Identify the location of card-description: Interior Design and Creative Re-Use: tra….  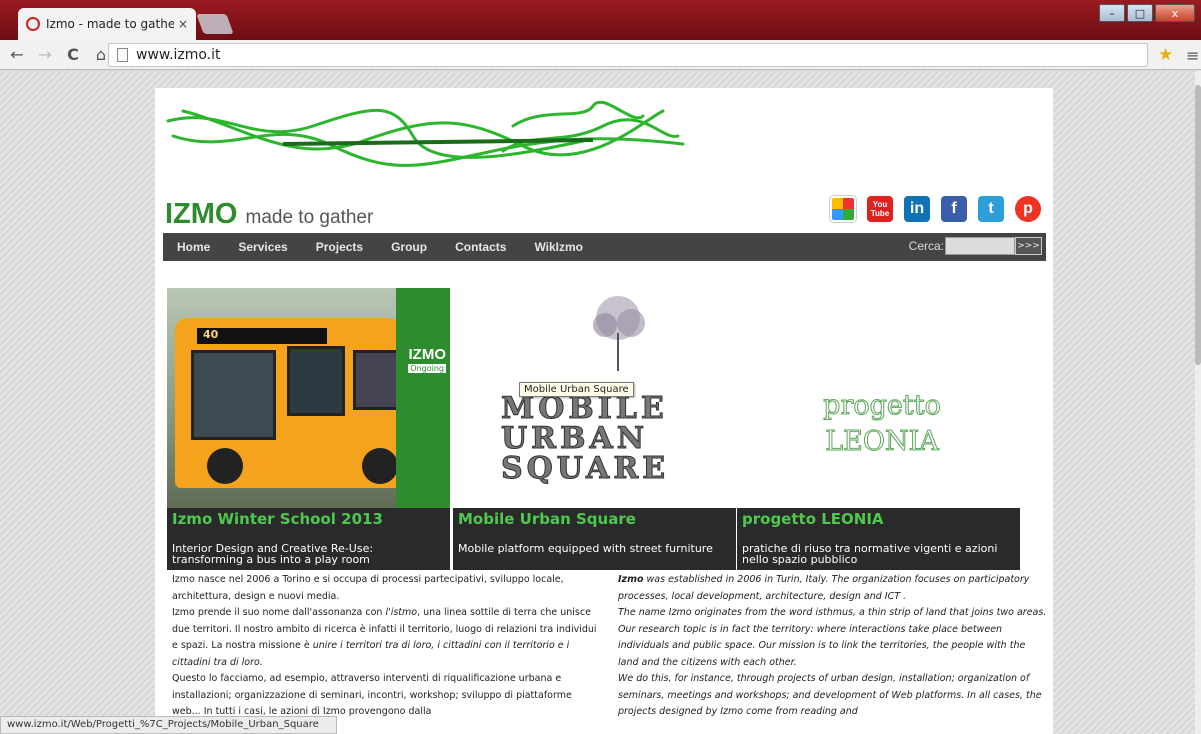
(273, 554).